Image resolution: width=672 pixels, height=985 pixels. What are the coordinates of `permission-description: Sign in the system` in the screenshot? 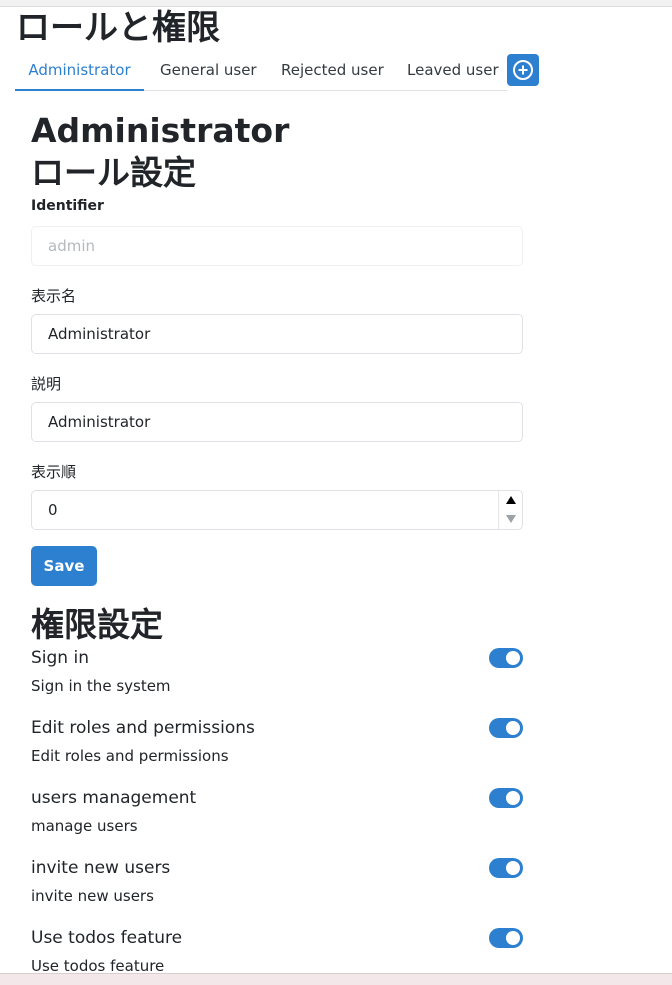 It's located at (101, 686).